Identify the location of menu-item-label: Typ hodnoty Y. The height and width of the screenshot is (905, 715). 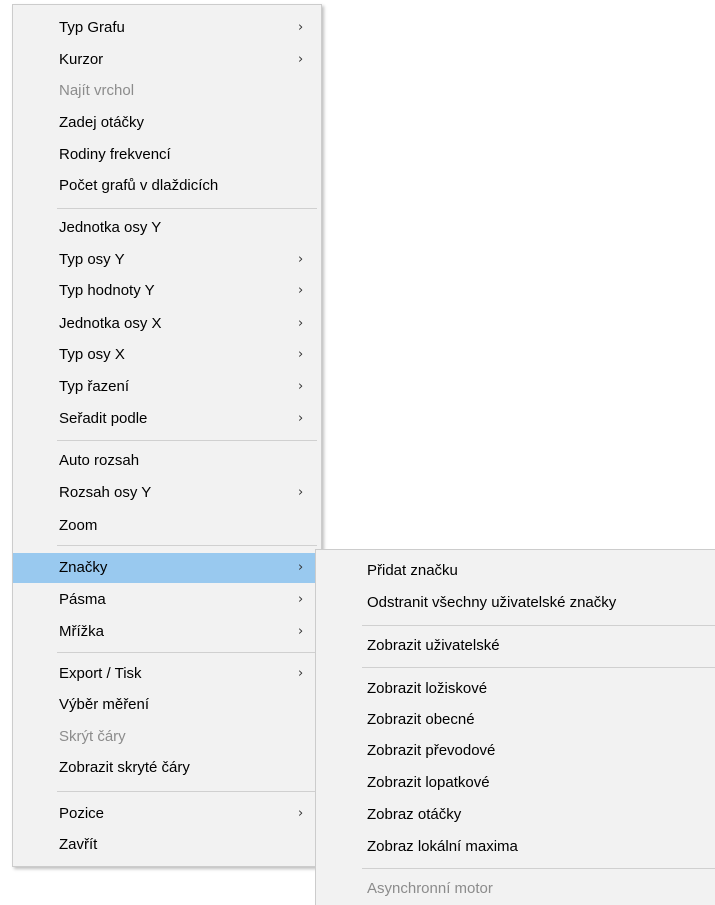
(107, 290).